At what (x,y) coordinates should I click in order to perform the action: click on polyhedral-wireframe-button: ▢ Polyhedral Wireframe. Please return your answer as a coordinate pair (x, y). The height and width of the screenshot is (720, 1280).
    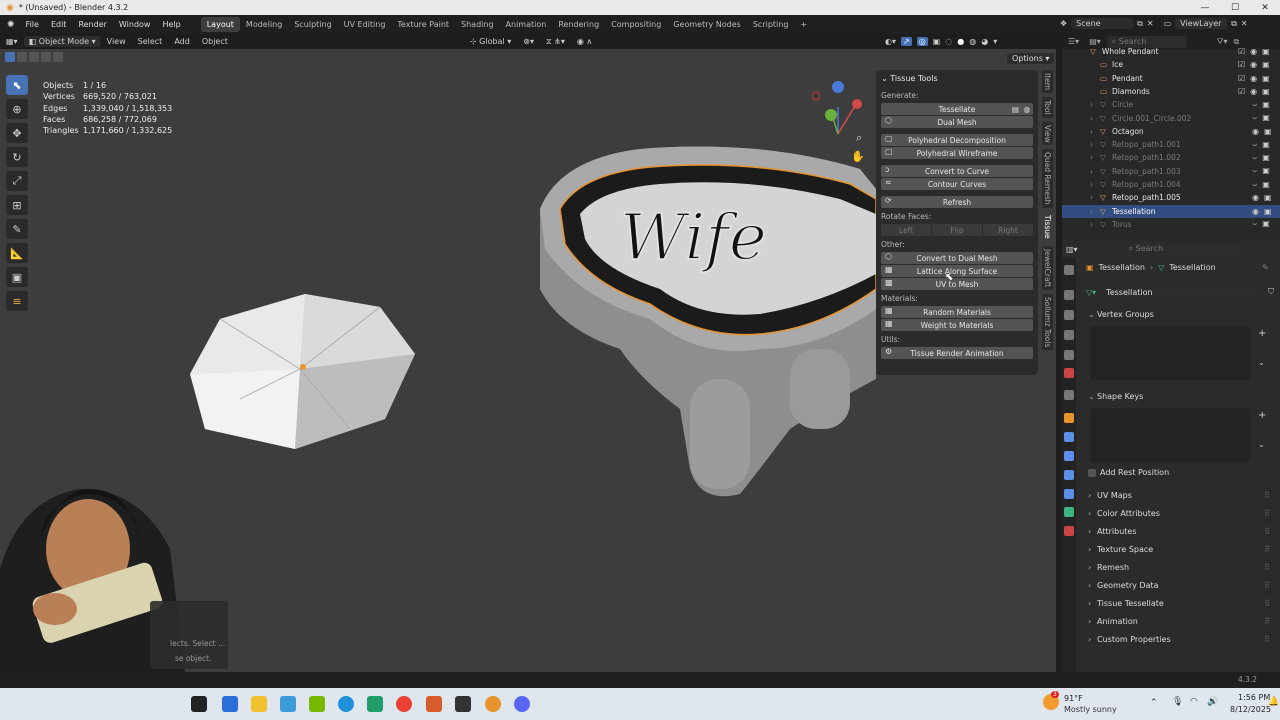
    Looking at the image, I should click on (957, 153).